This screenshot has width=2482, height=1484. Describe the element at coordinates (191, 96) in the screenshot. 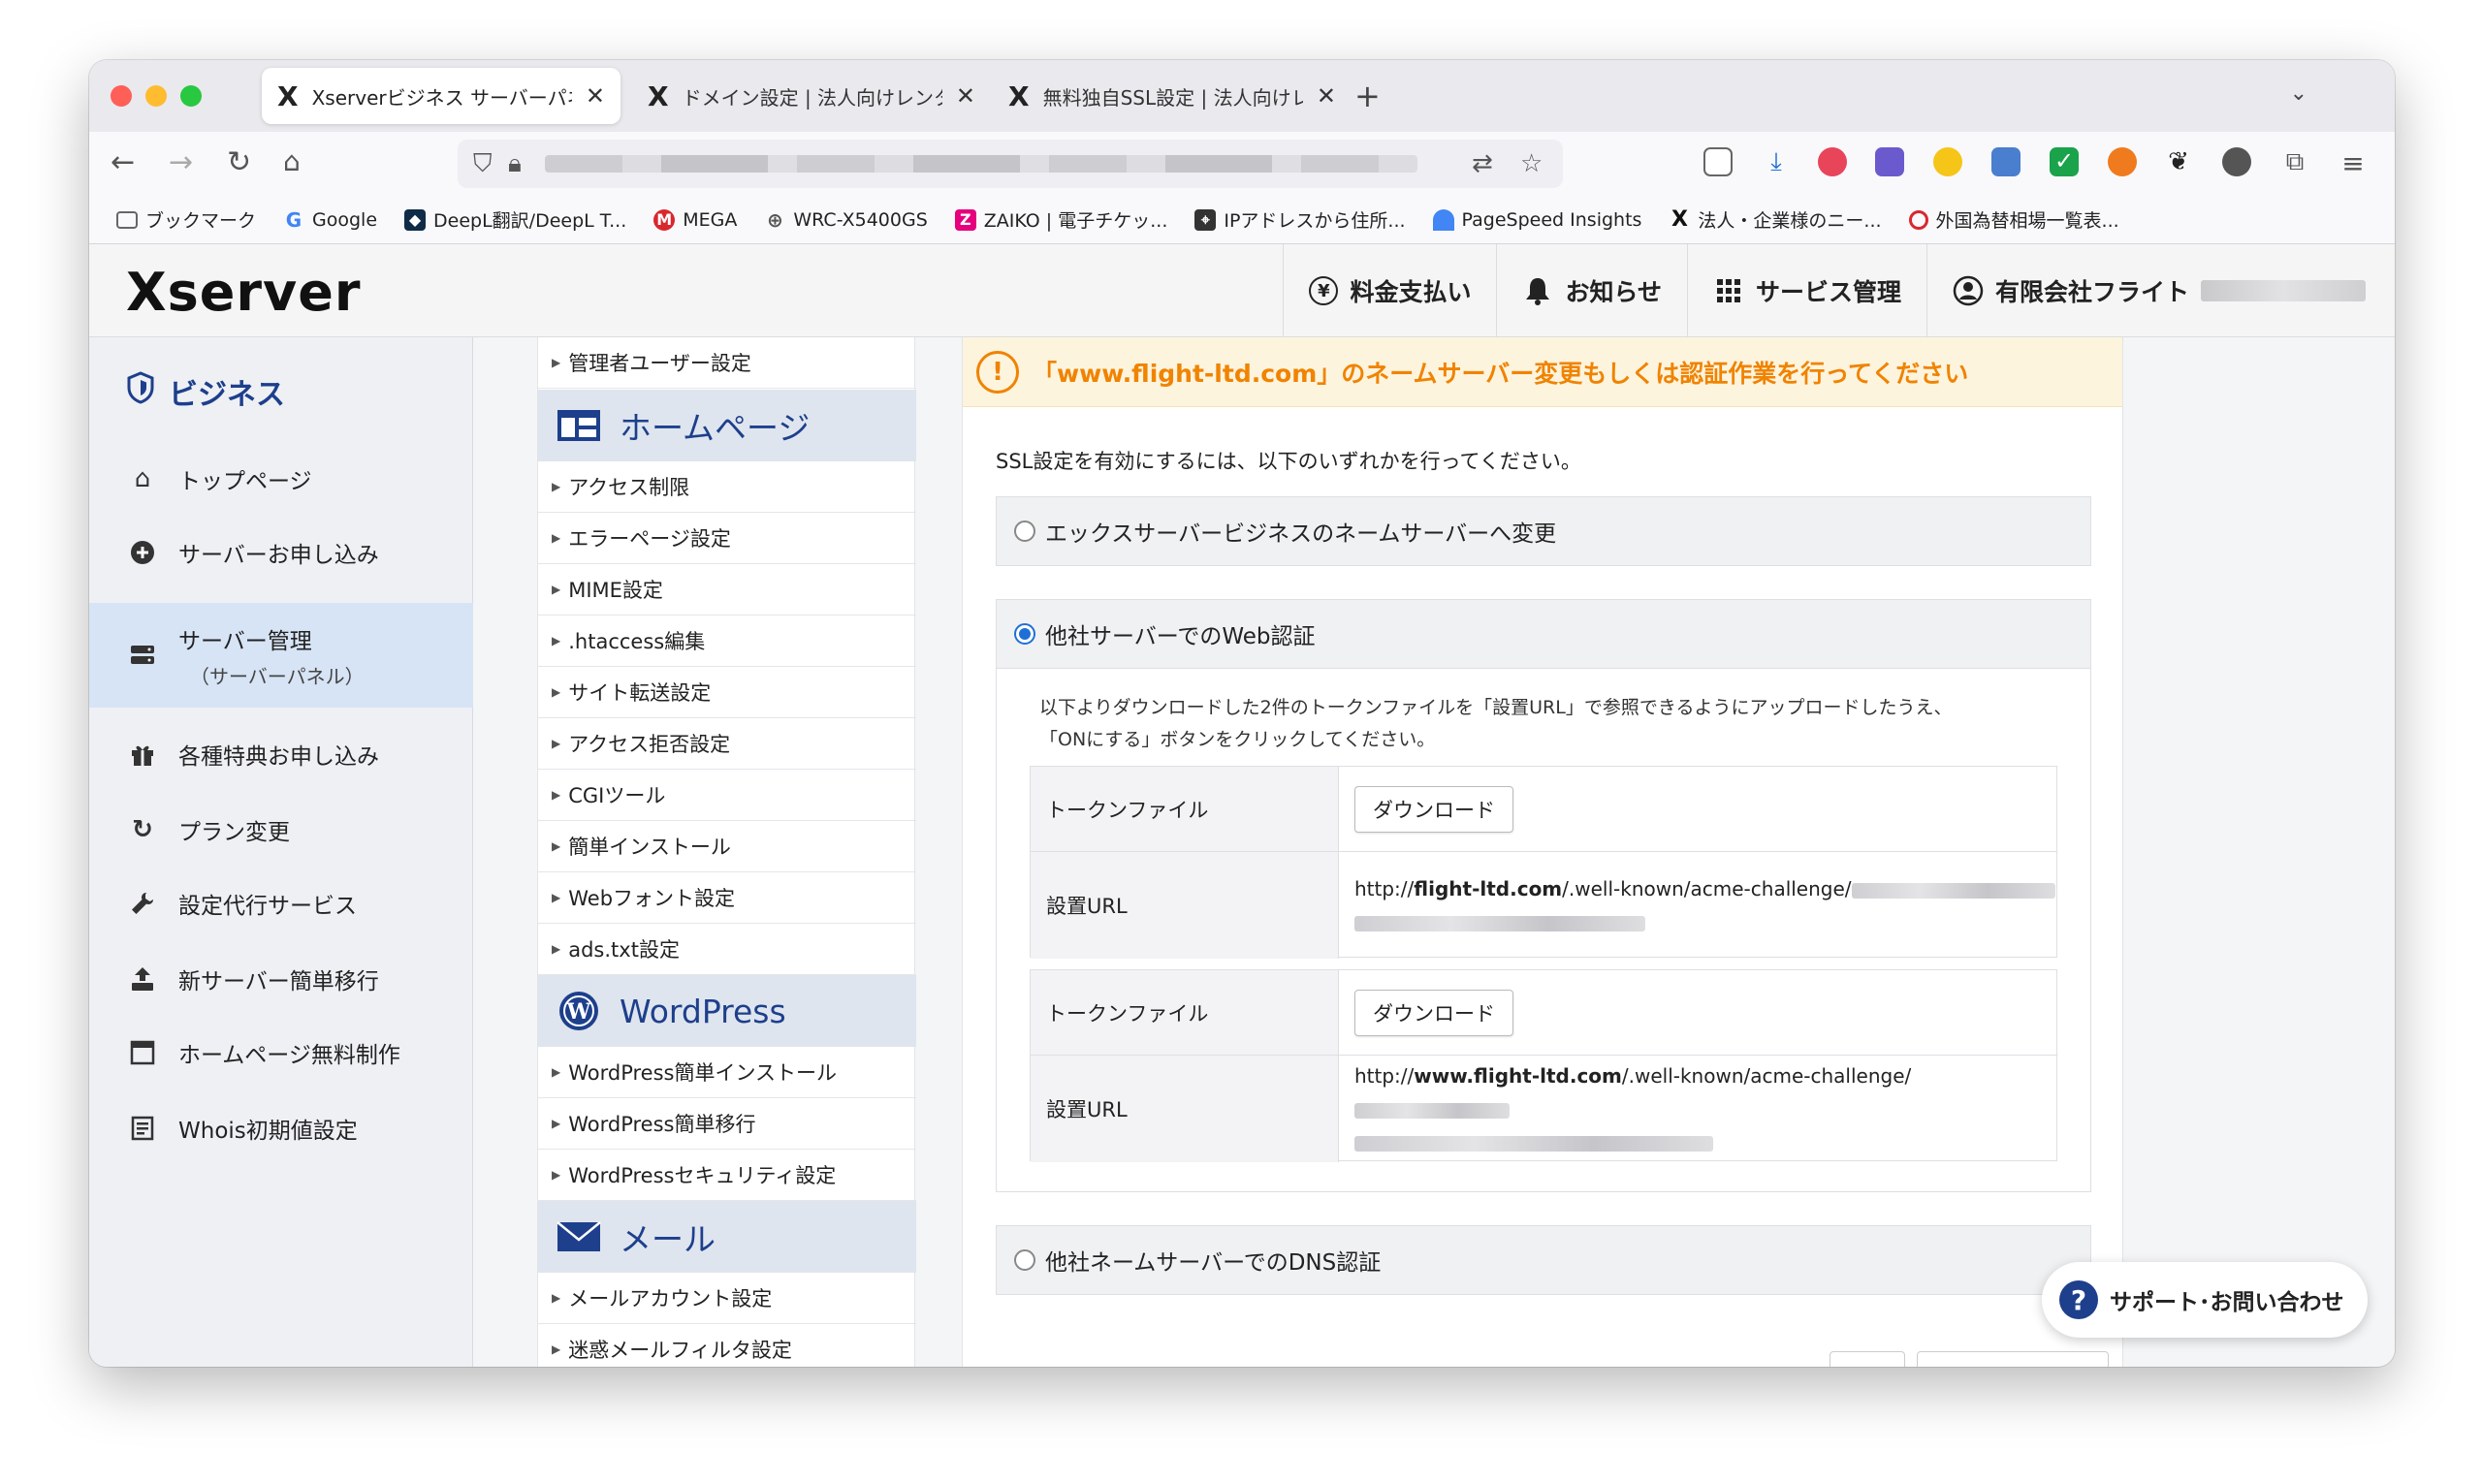

I see `zoom-window-button` at that location.